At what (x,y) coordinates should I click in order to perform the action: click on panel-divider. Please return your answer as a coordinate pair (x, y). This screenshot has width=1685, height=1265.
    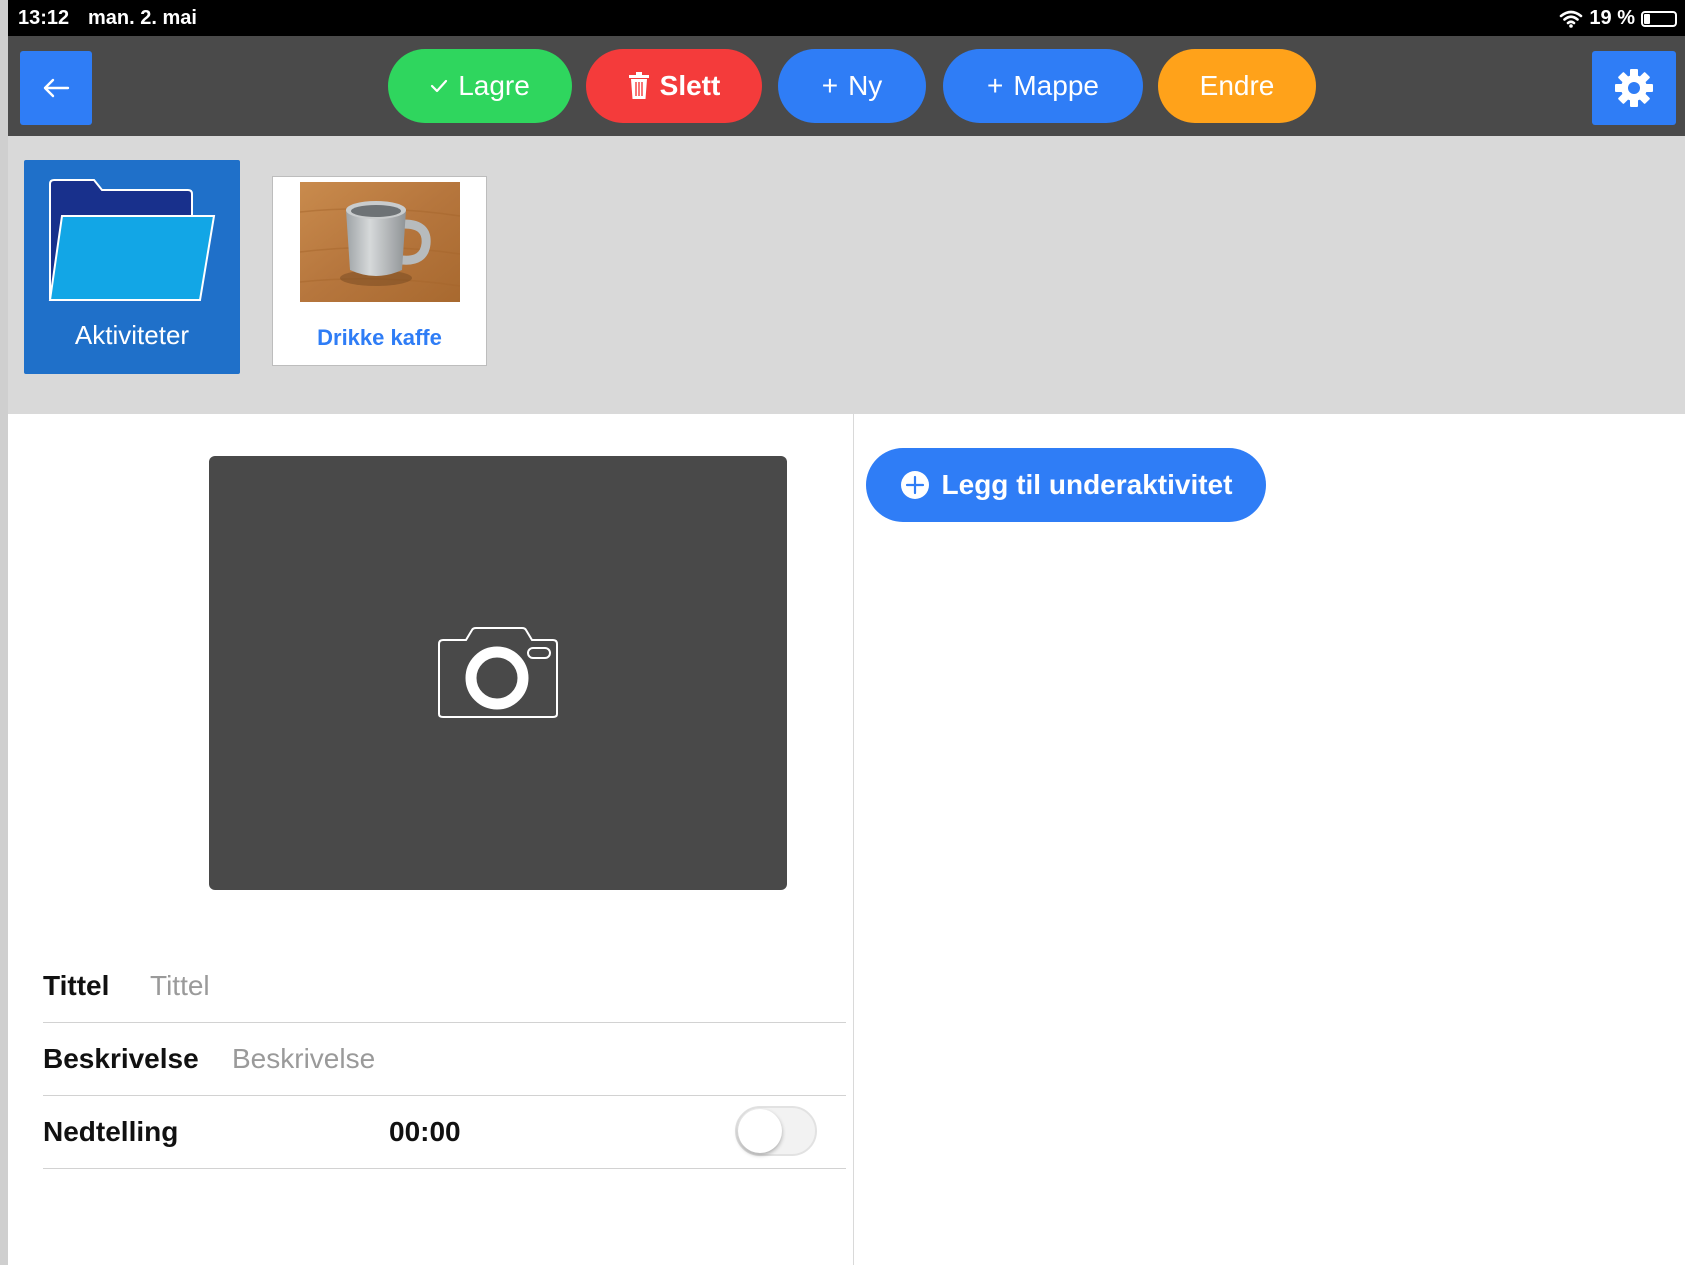
    Looking at the image, I should click on (853, 839).